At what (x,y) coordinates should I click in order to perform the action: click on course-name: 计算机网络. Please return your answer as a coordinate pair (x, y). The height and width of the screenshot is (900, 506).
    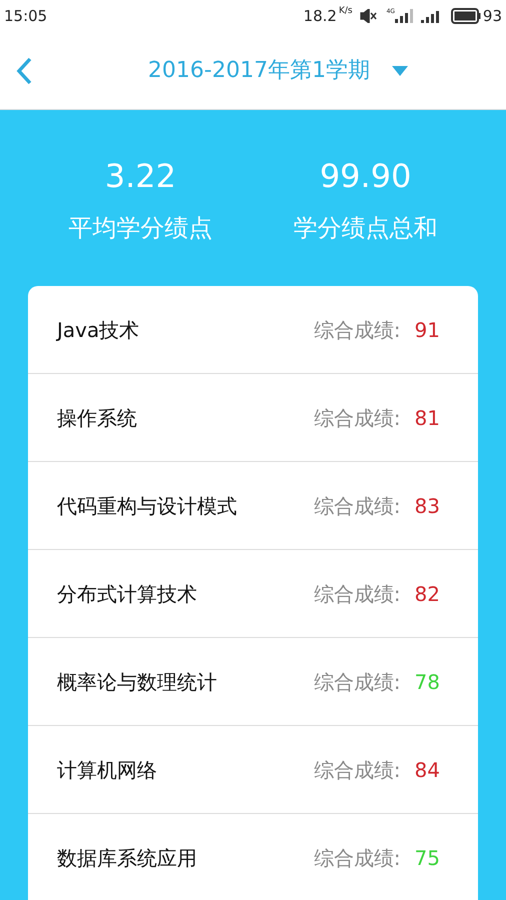
    Looking at the image, I should click on (107, 770).